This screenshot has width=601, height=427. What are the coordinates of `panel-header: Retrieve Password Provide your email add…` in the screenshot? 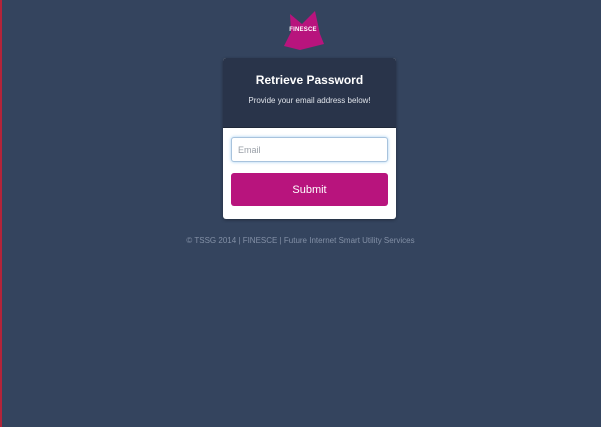 It's located at (309, 93).